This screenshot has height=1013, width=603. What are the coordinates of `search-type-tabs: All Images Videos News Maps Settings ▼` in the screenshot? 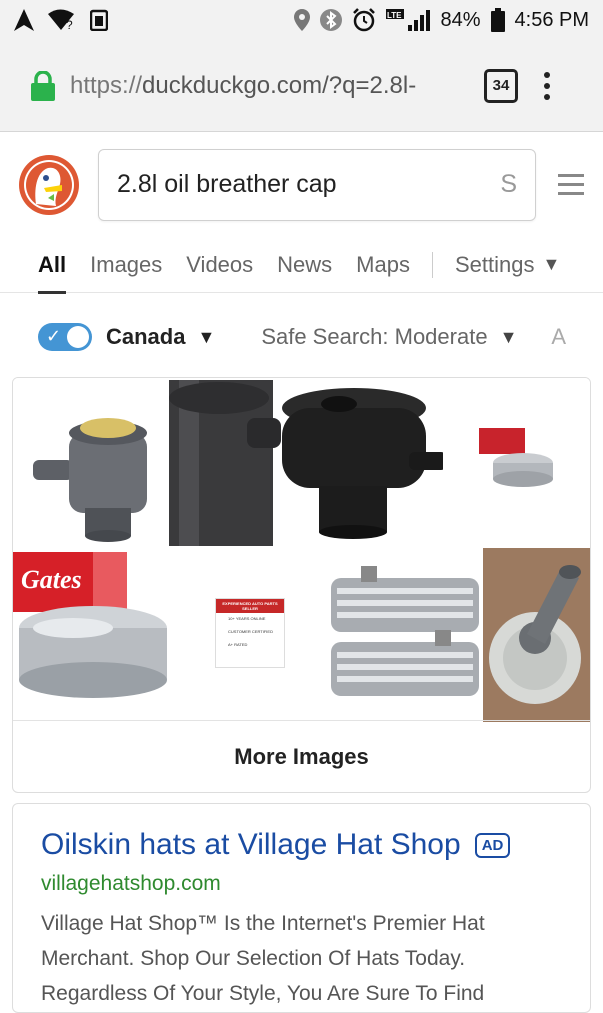 It's located at (301, 265).